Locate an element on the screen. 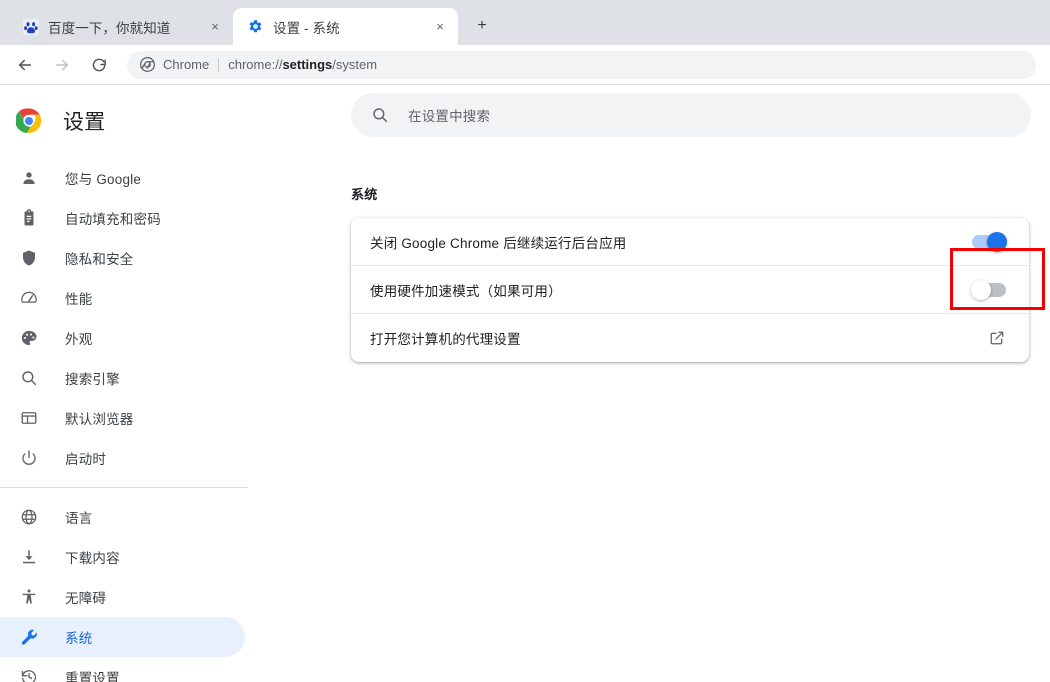 The image size is (1050, 682). sidebar-item-performance: 性能 is located at coordinates (122, 298).